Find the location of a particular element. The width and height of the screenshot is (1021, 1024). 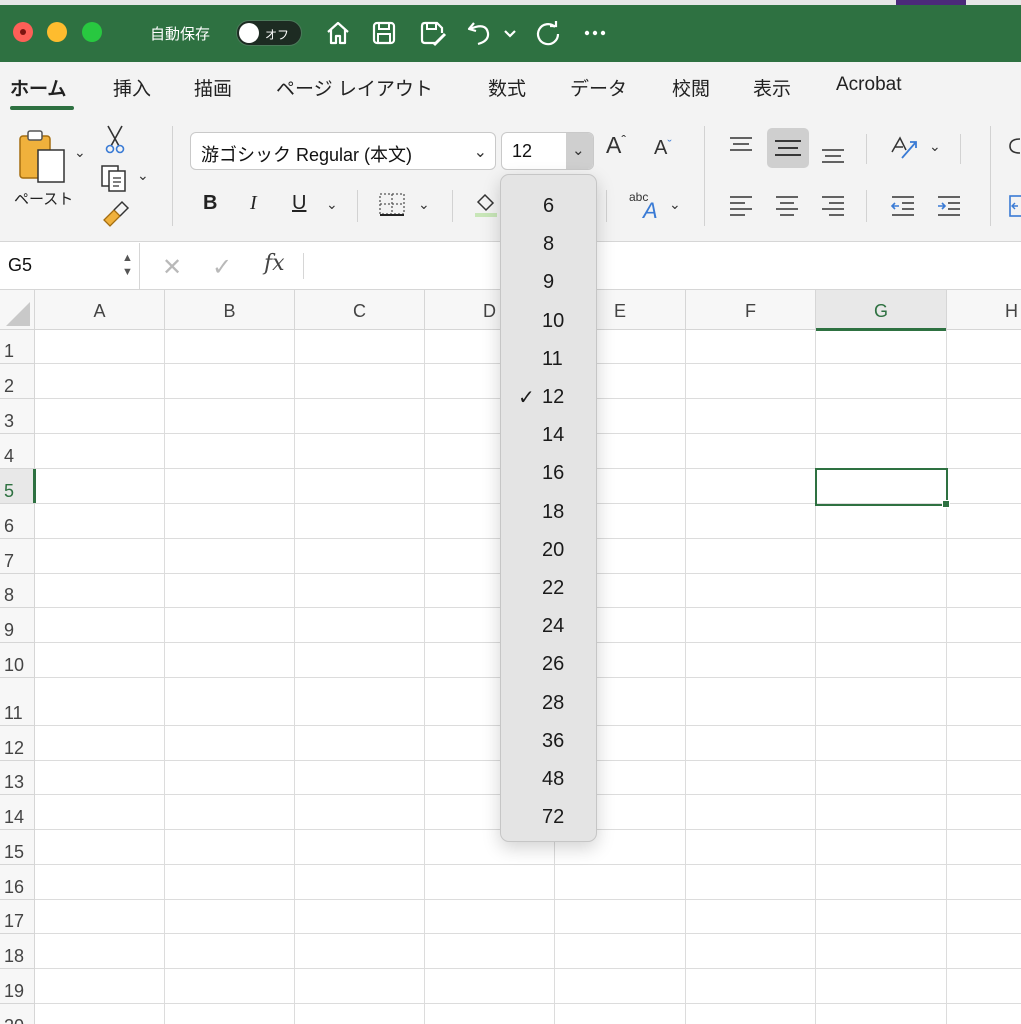

borders-dropdown-icon: ⌄ is located at coordinates (424, 204).